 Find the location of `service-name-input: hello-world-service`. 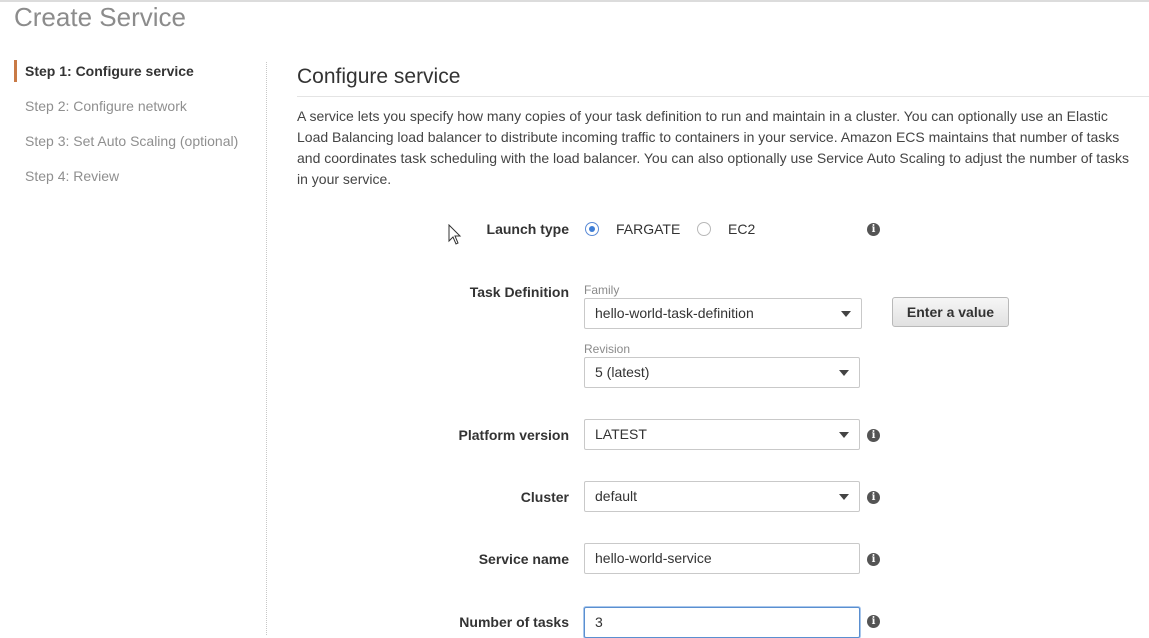

service-name-input: hello-world-service is located at coordinates (722, 558).